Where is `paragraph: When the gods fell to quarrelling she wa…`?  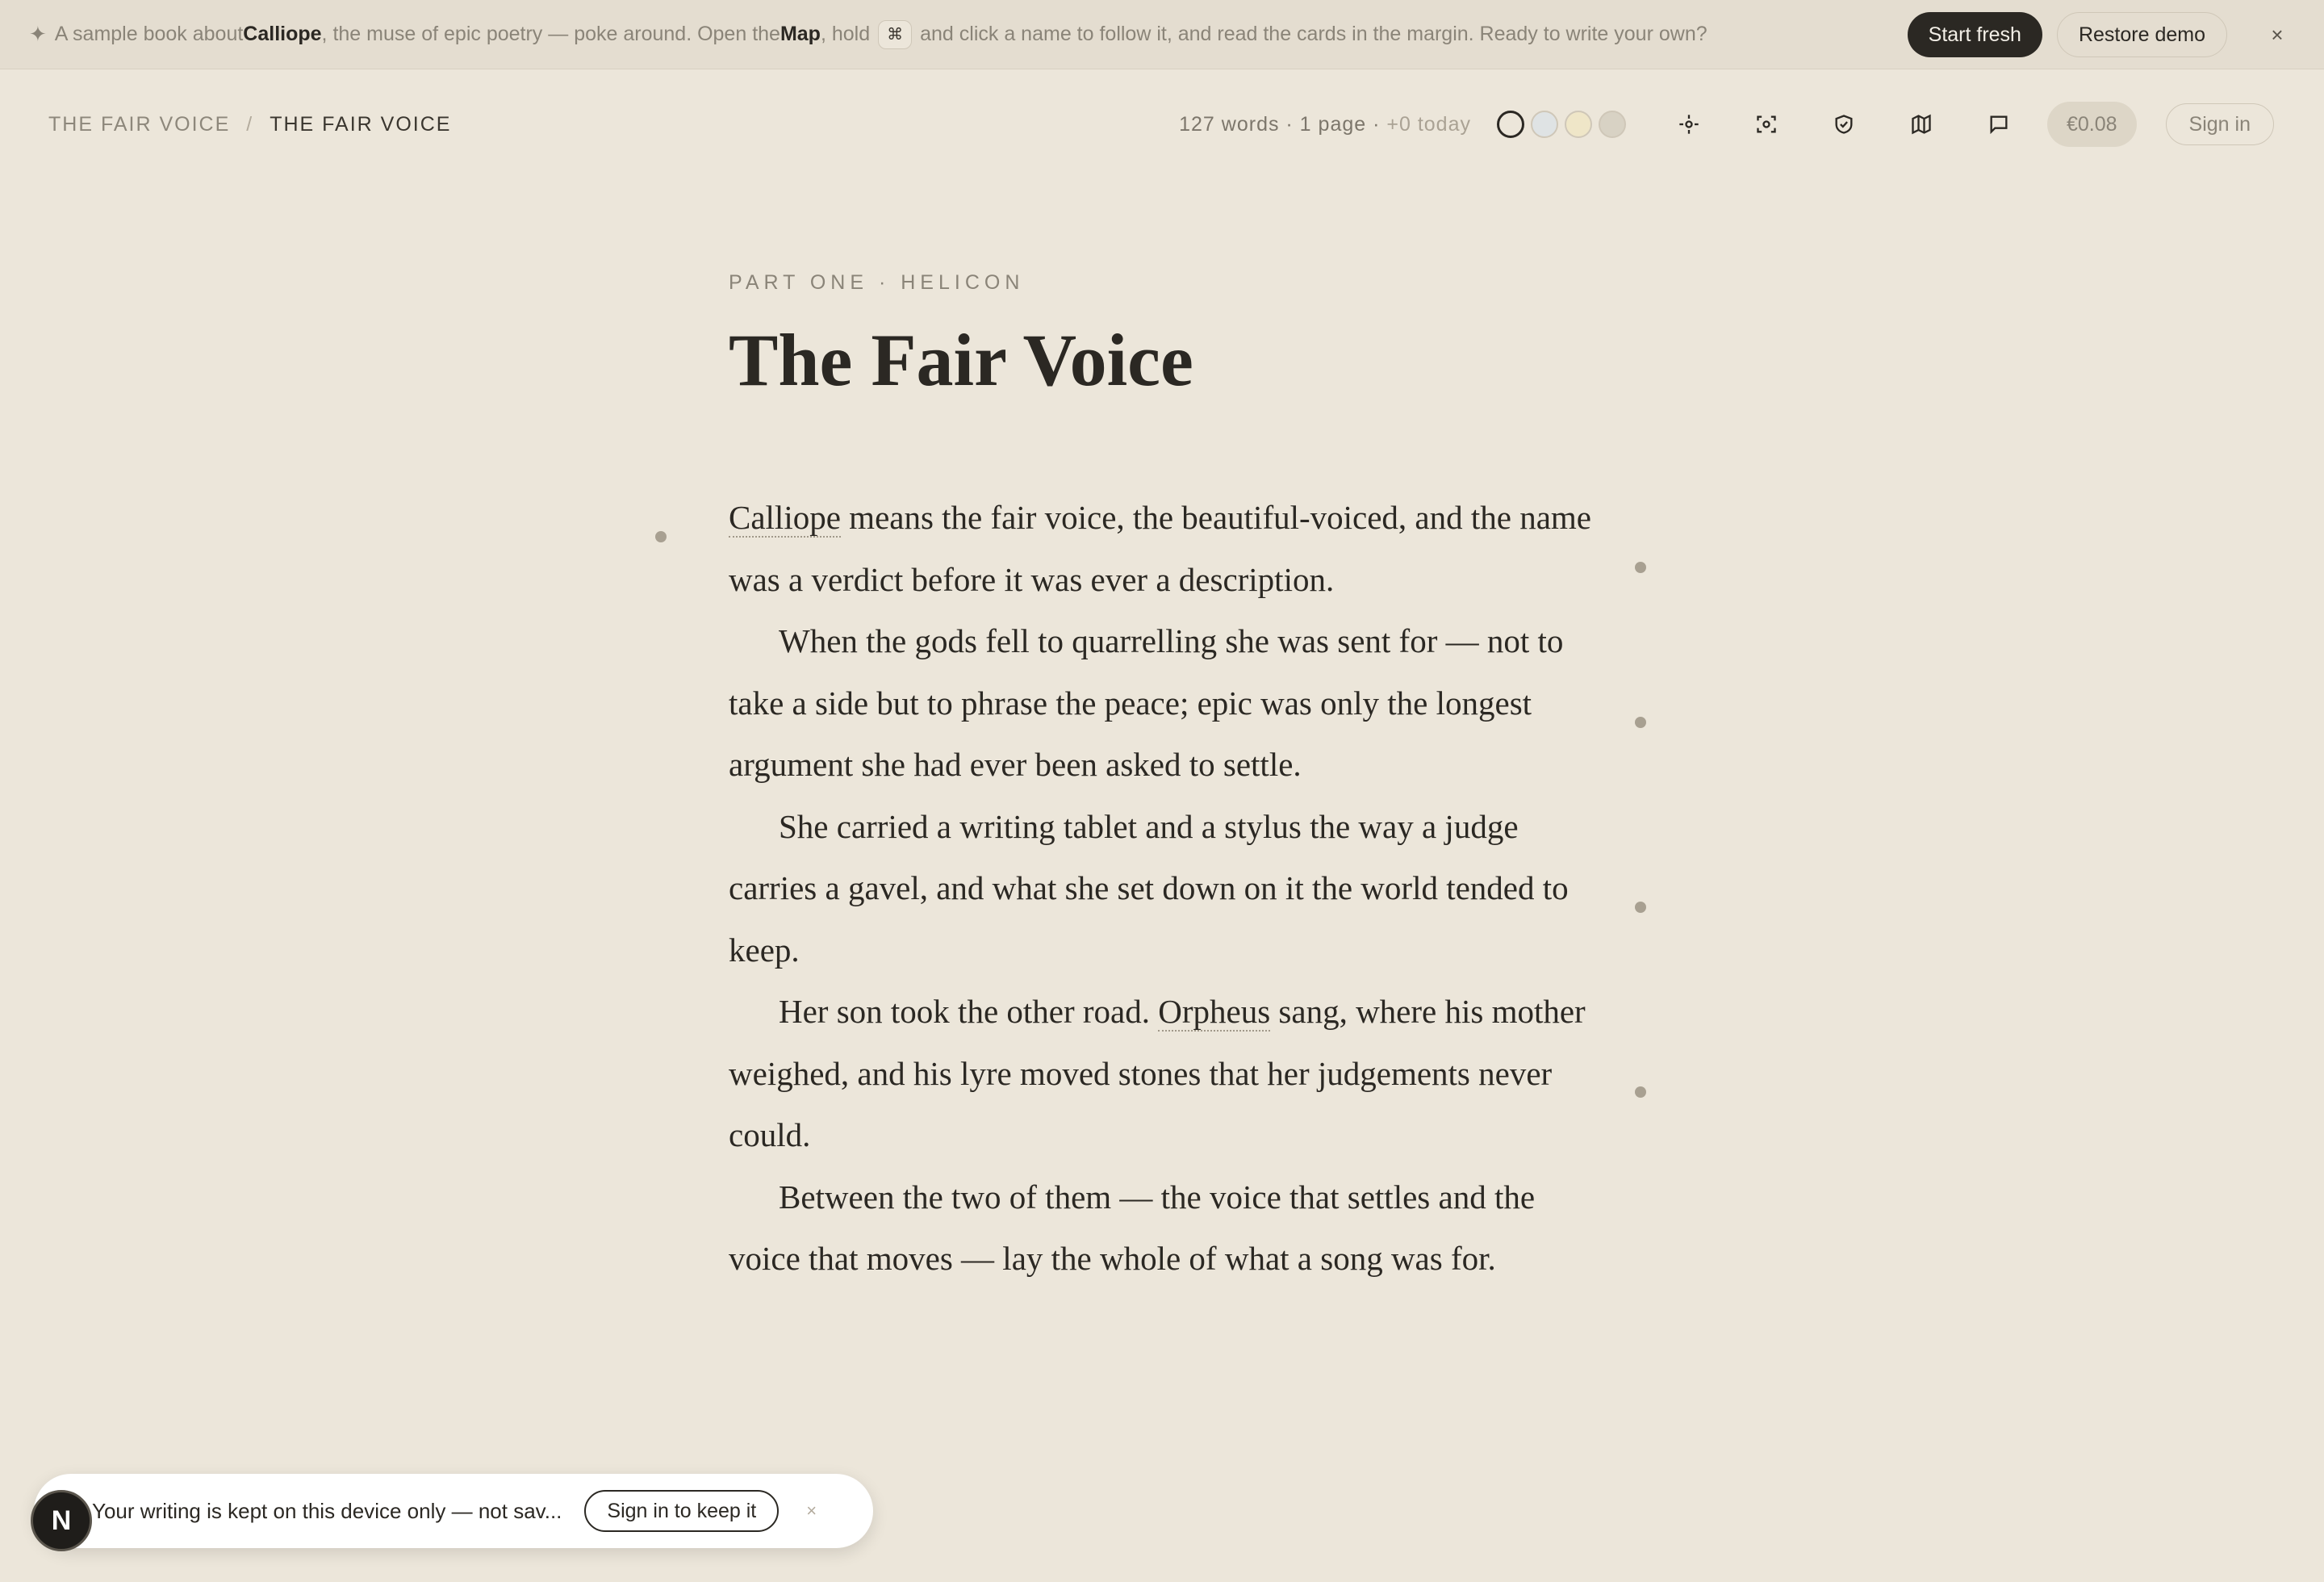
paragraph: When the gods fell to quarrelling she wa… is located at coordinates (1165, 703).